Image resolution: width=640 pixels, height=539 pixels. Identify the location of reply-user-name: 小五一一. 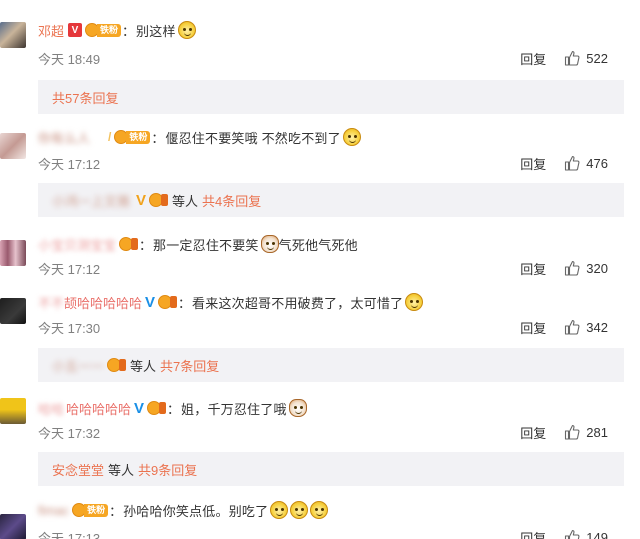
(78, 365).